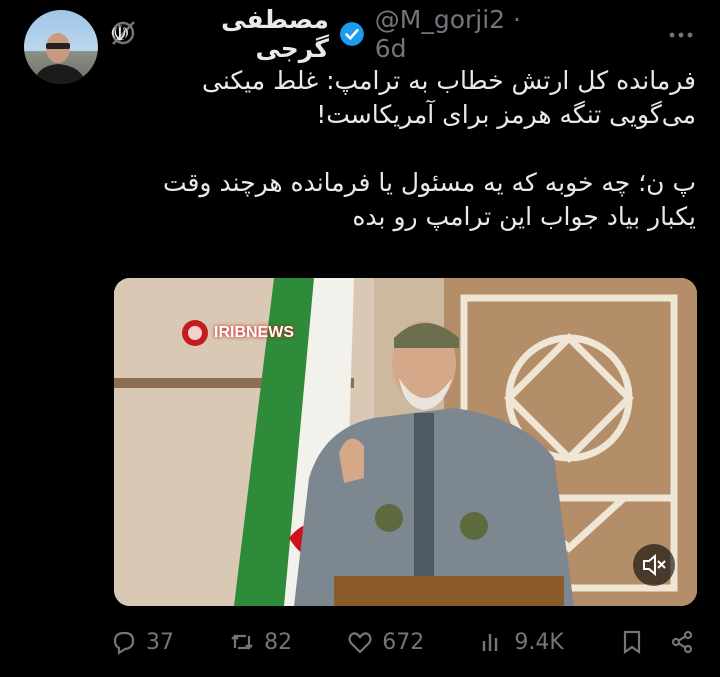 The image size is (720, 677). I want to click on avatar-photo, so click(60, 58).